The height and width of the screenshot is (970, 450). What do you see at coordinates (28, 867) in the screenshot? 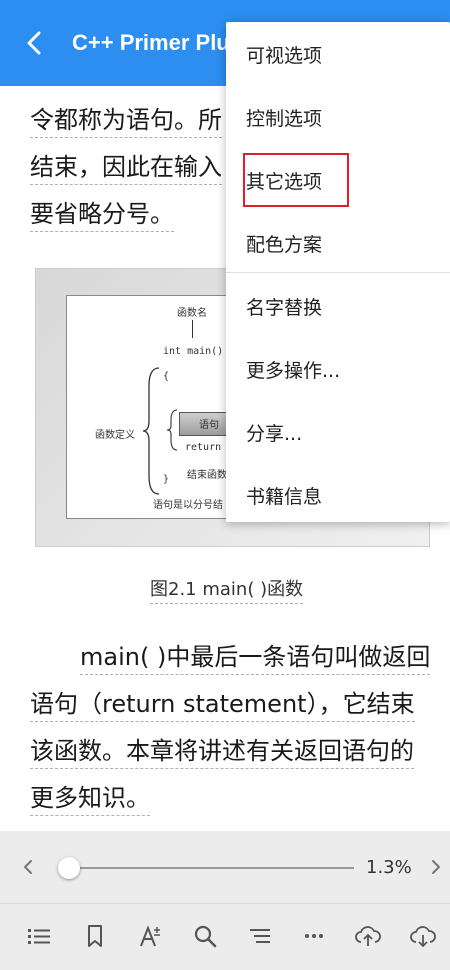
I see `chevron-left-icon` at bounding box center [28, 867].